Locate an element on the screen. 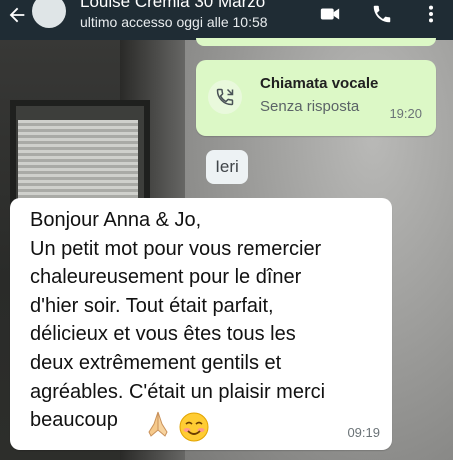 Image resolution: width=453 pixels, height=460 pixels. last-seen-status: ultimo accesso oggi alle 10:58 is located at coordinates (174, 22).